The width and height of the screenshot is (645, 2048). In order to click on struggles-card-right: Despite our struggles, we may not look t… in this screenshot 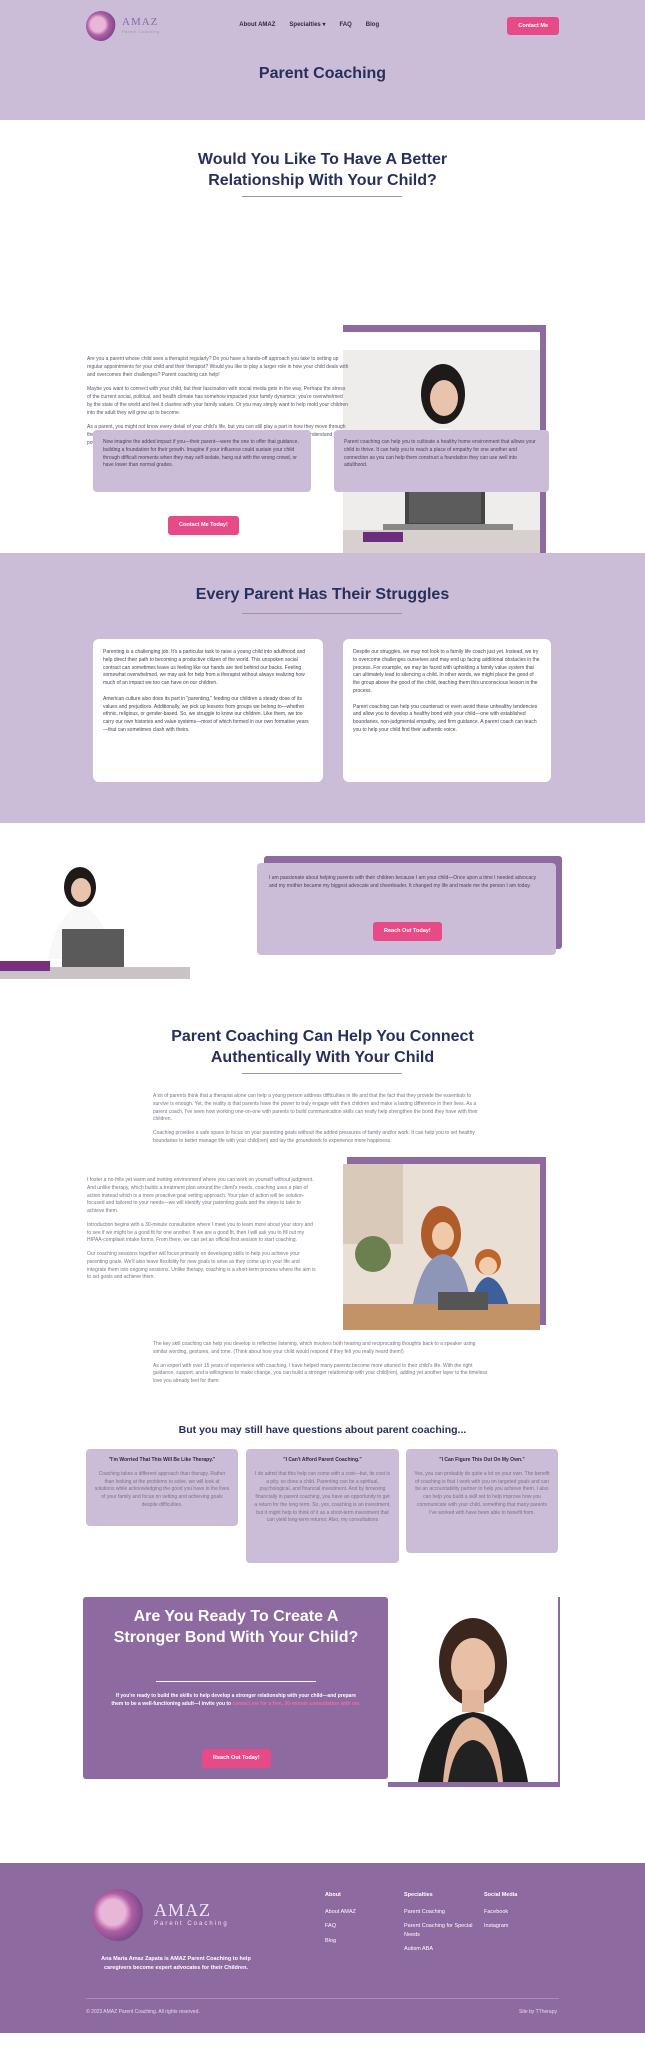, I will do `click(447, 710)`.